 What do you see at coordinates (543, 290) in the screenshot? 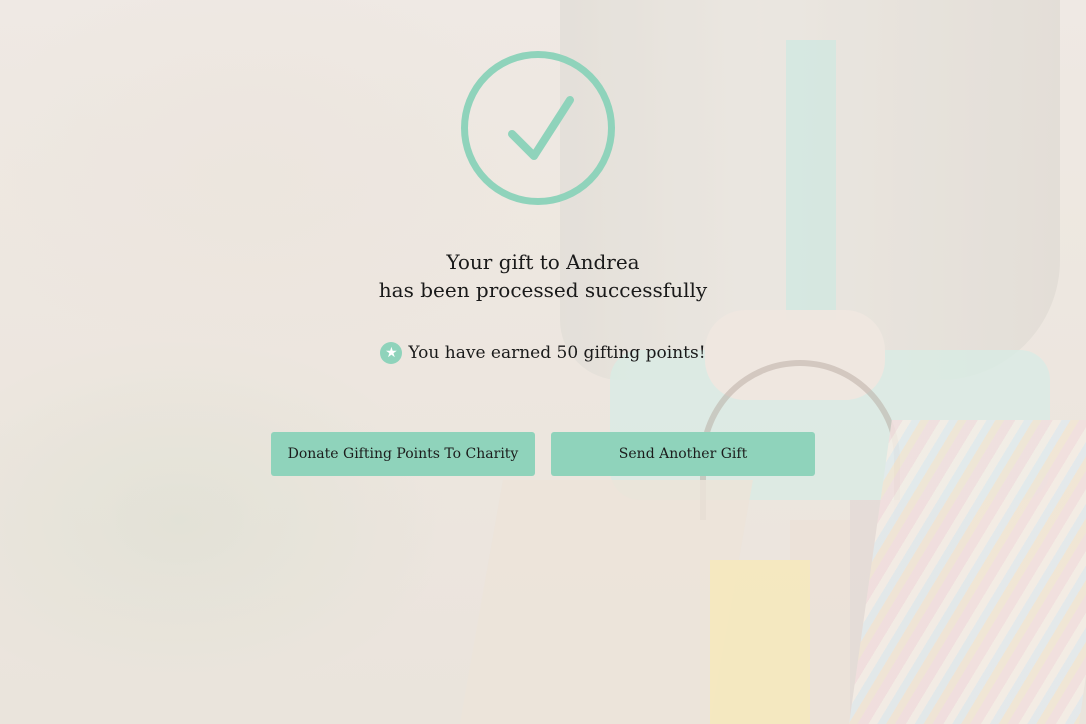
I see `confirmation-line-2: has been processed successfully` at bounding box center [543, 290].